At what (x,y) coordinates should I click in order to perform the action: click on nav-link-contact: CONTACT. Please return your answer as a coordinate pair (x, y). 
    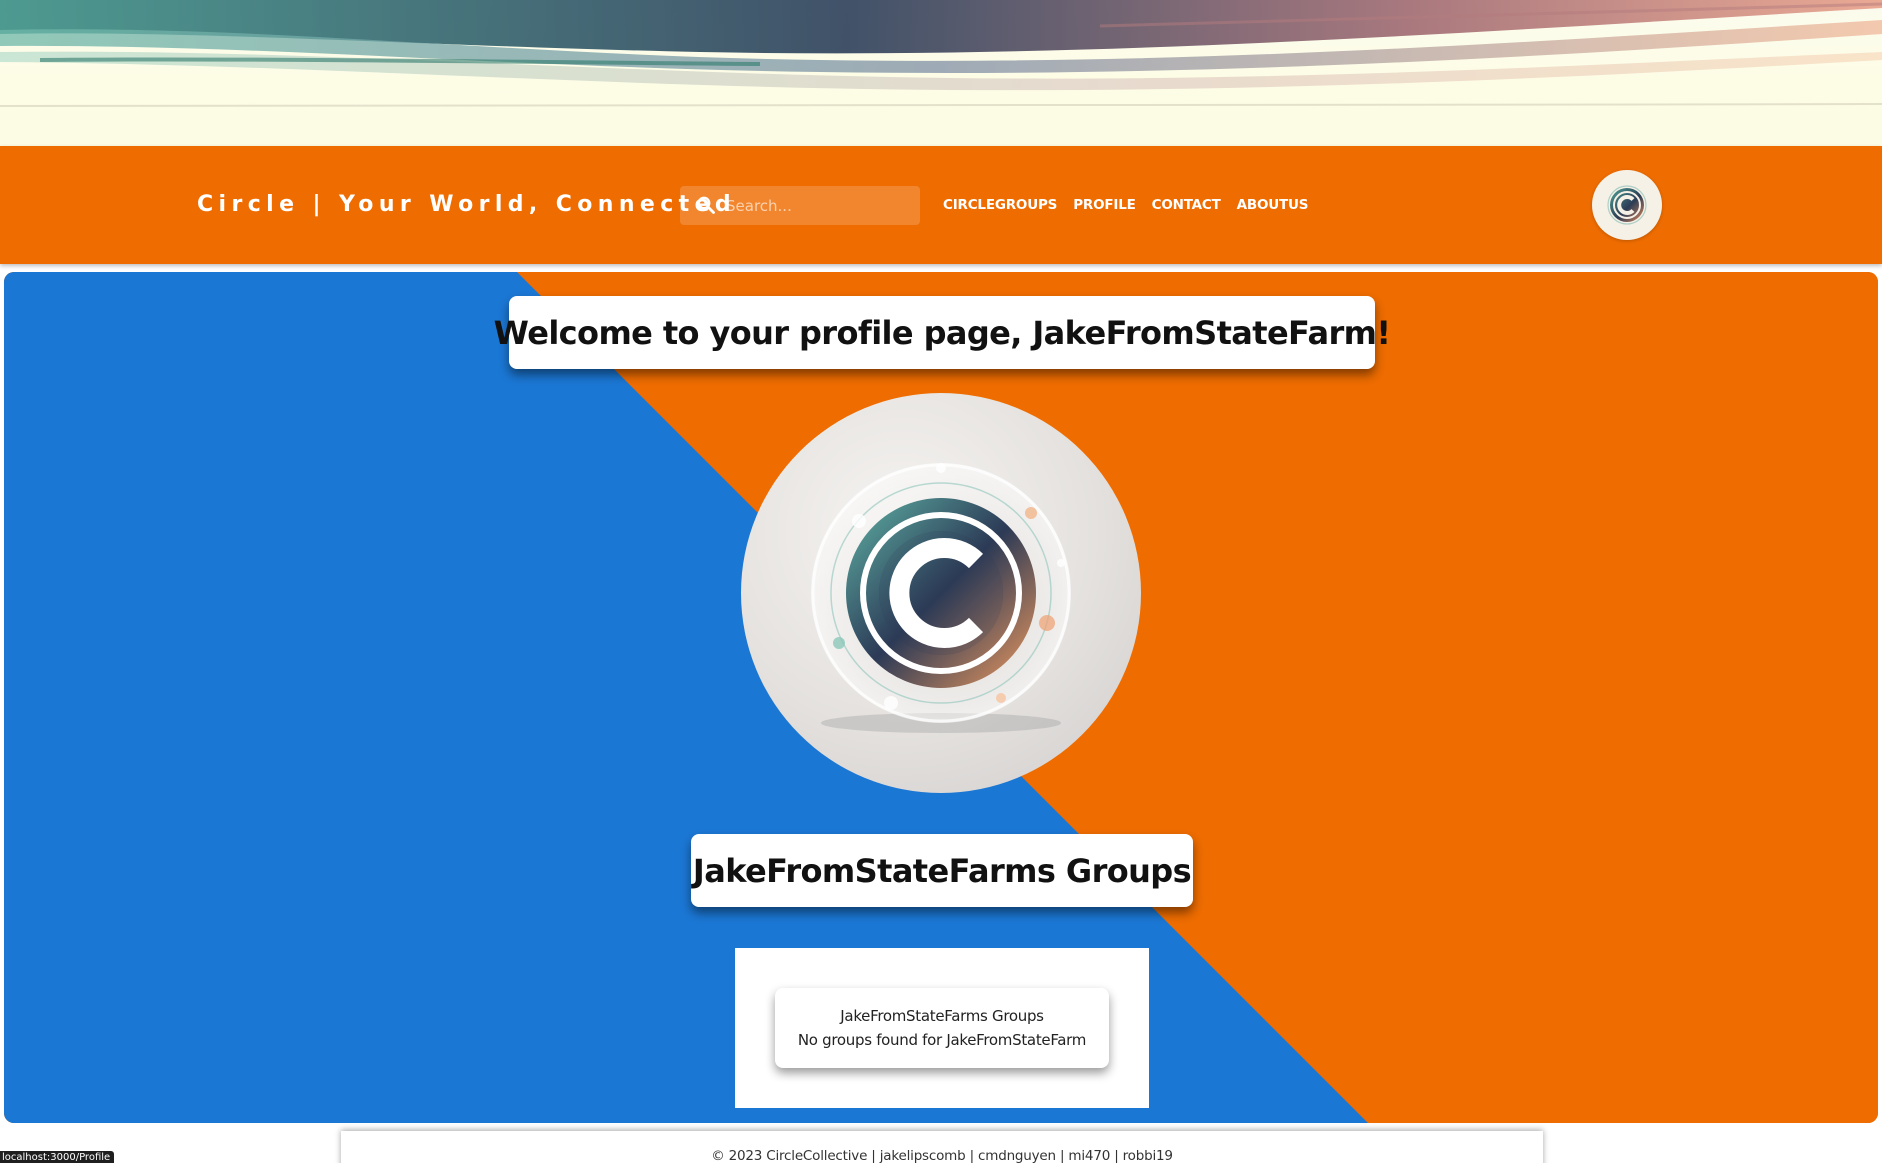
    Looking at the image, I should click on (1186, 205).